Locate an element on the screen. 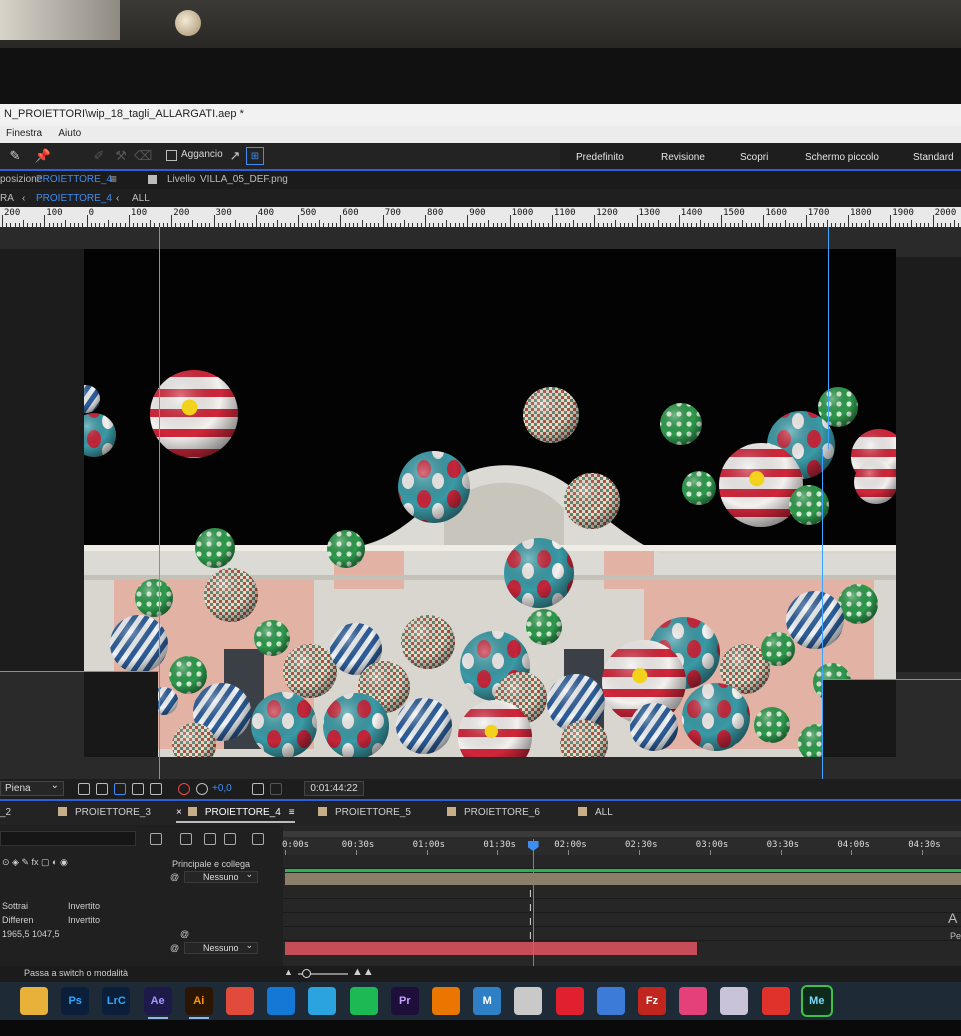  transparency-grid-icon is located at coordinates (102, 789).